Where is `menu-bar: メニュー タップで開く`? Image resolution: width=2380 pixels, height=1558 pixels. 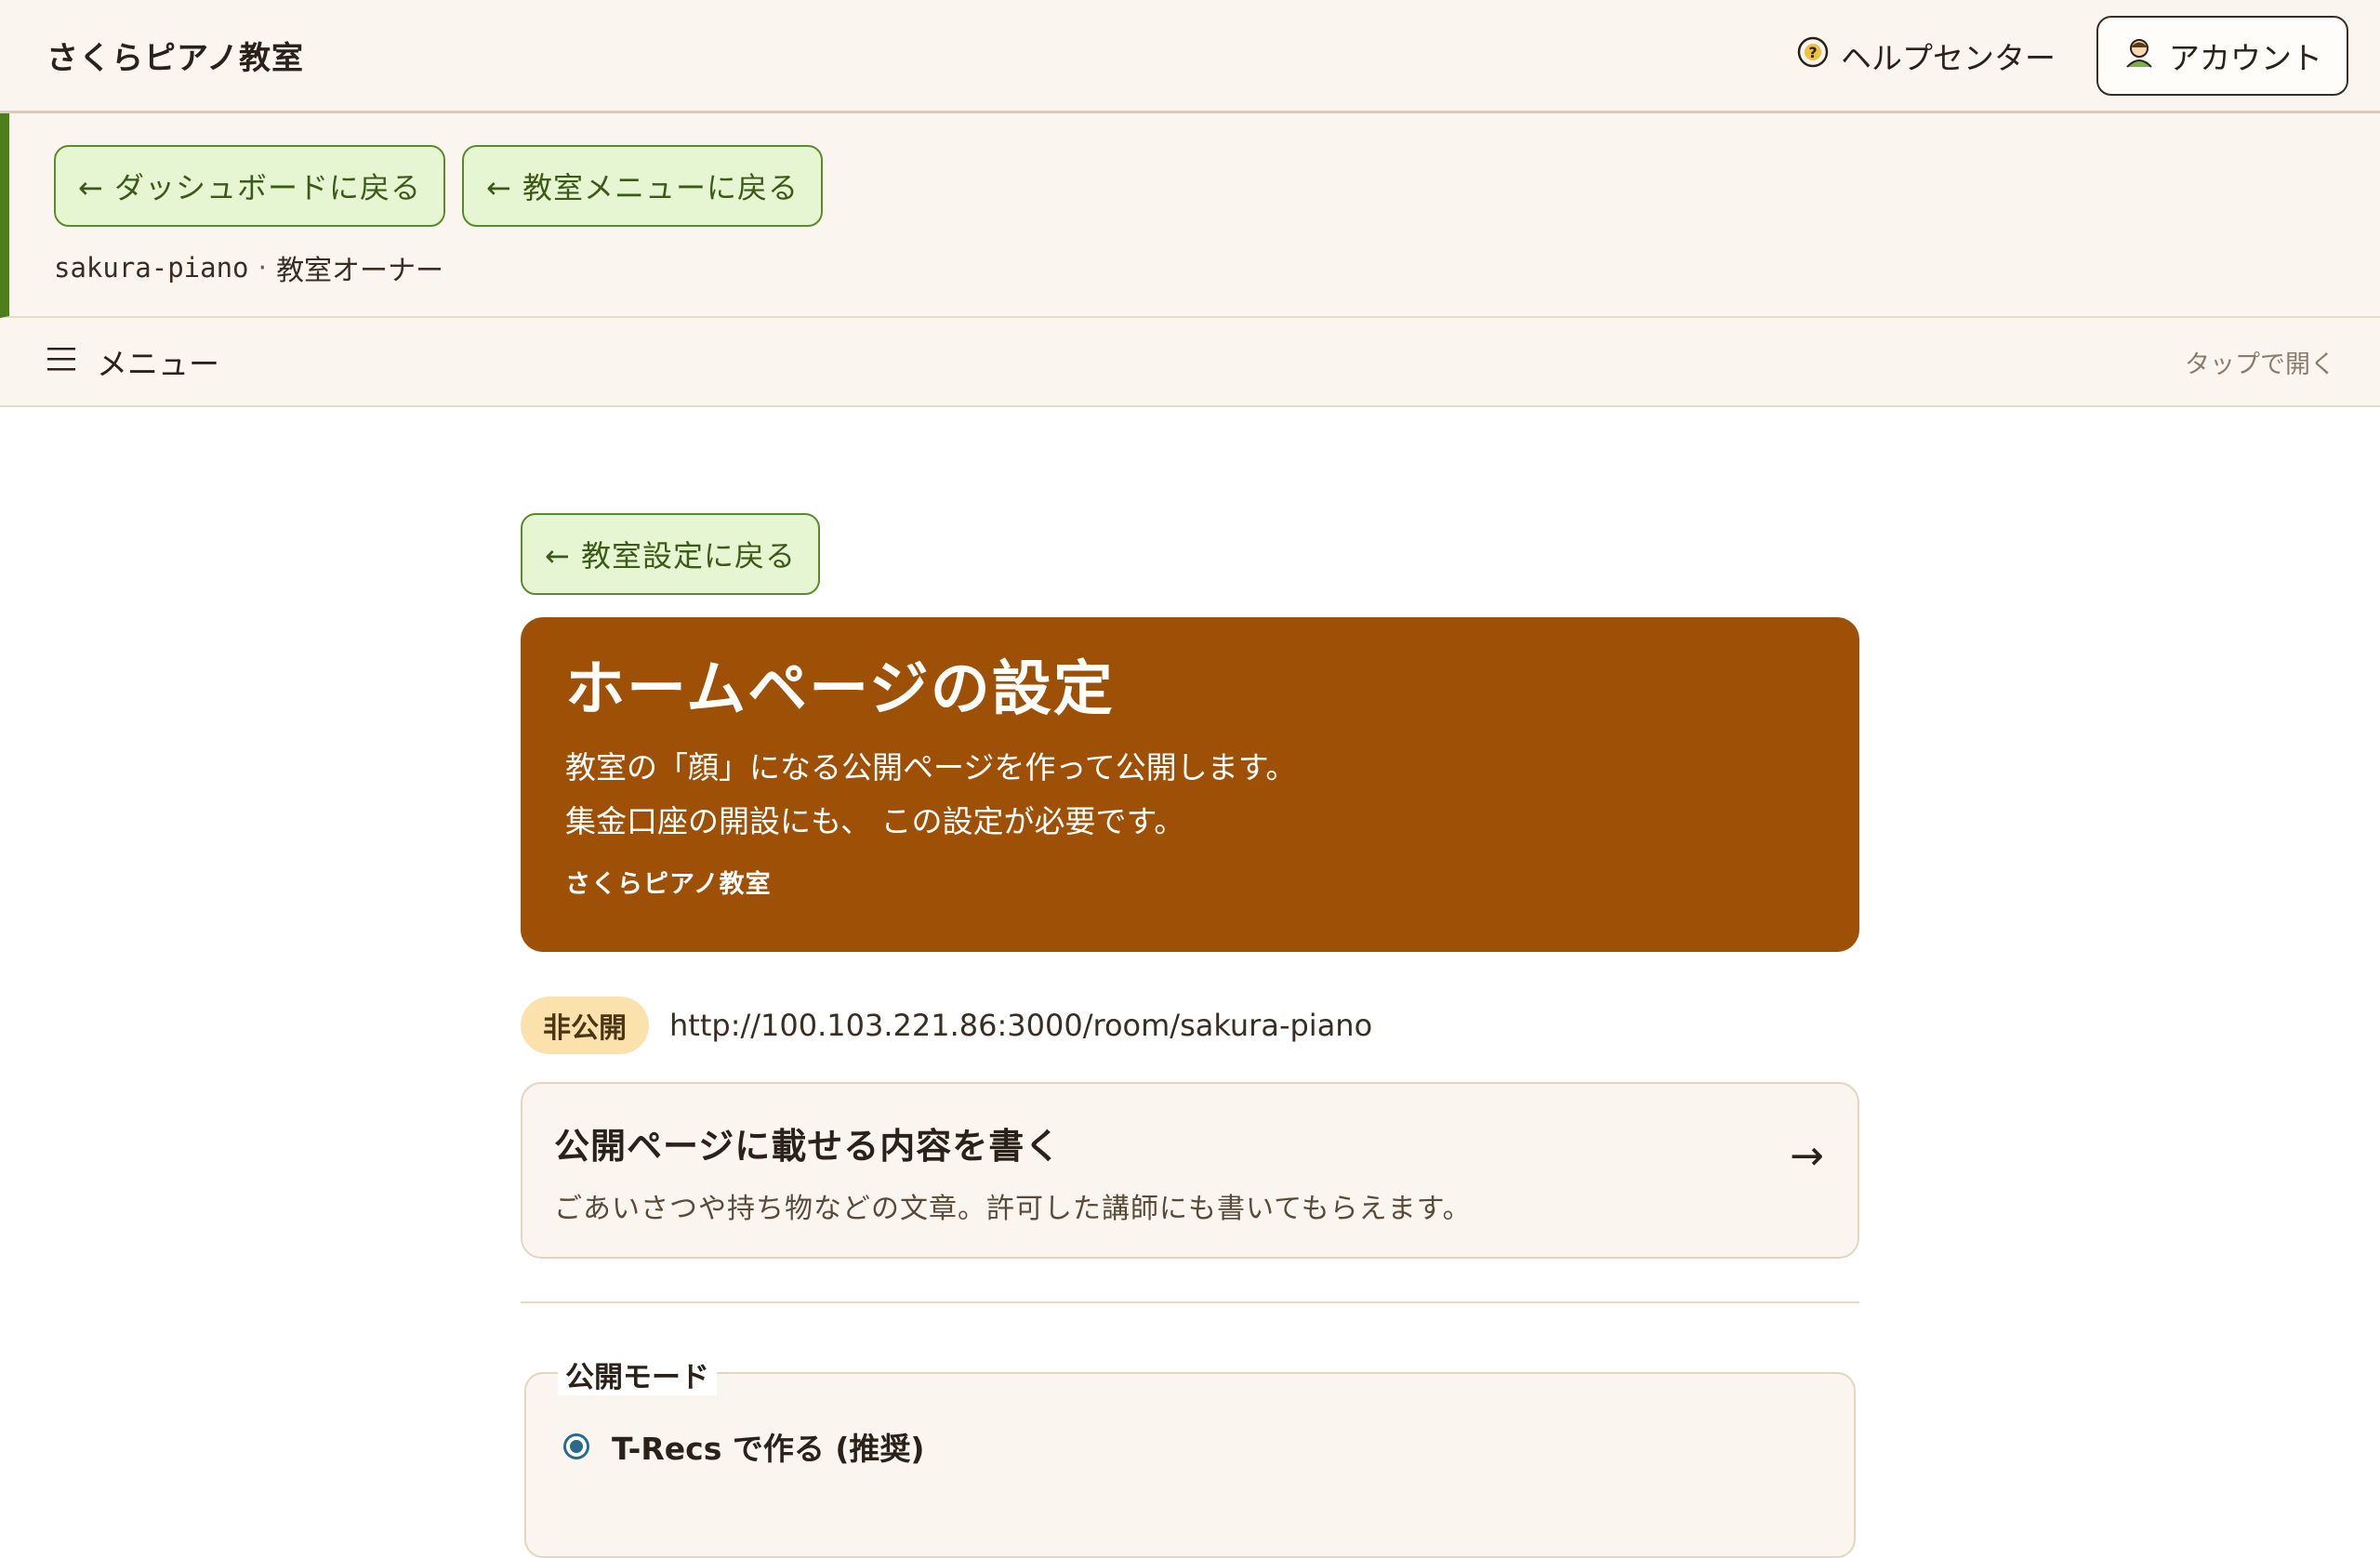
menu-bar: メニュー タップで開く is located at coordinates (1190, 362).